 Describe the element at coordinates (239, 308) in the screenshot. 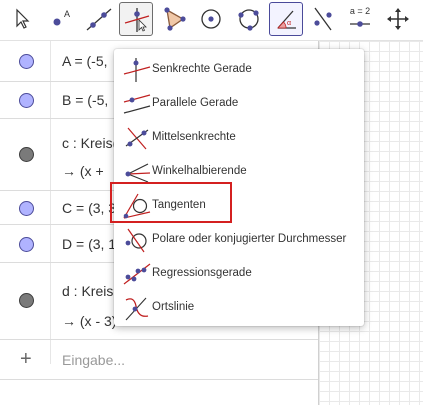

I see `menu-item-ortslinie: Ortslinie` at that location.